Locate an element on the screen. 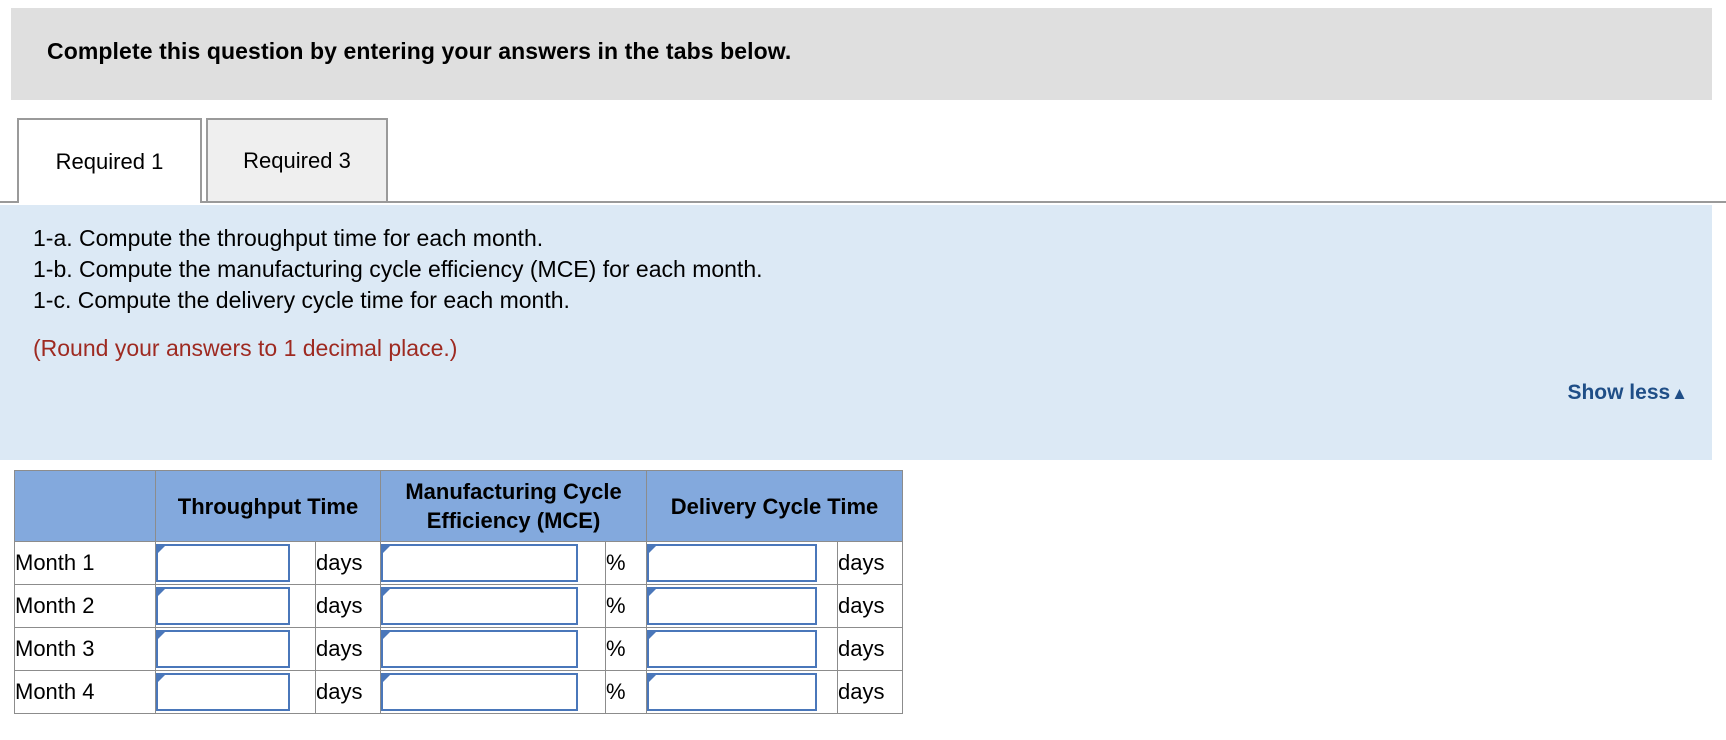 The width and height of the screenshot is (1726, 740). unit-days-throughput-month-4: days is located at coordinates (348, 692).